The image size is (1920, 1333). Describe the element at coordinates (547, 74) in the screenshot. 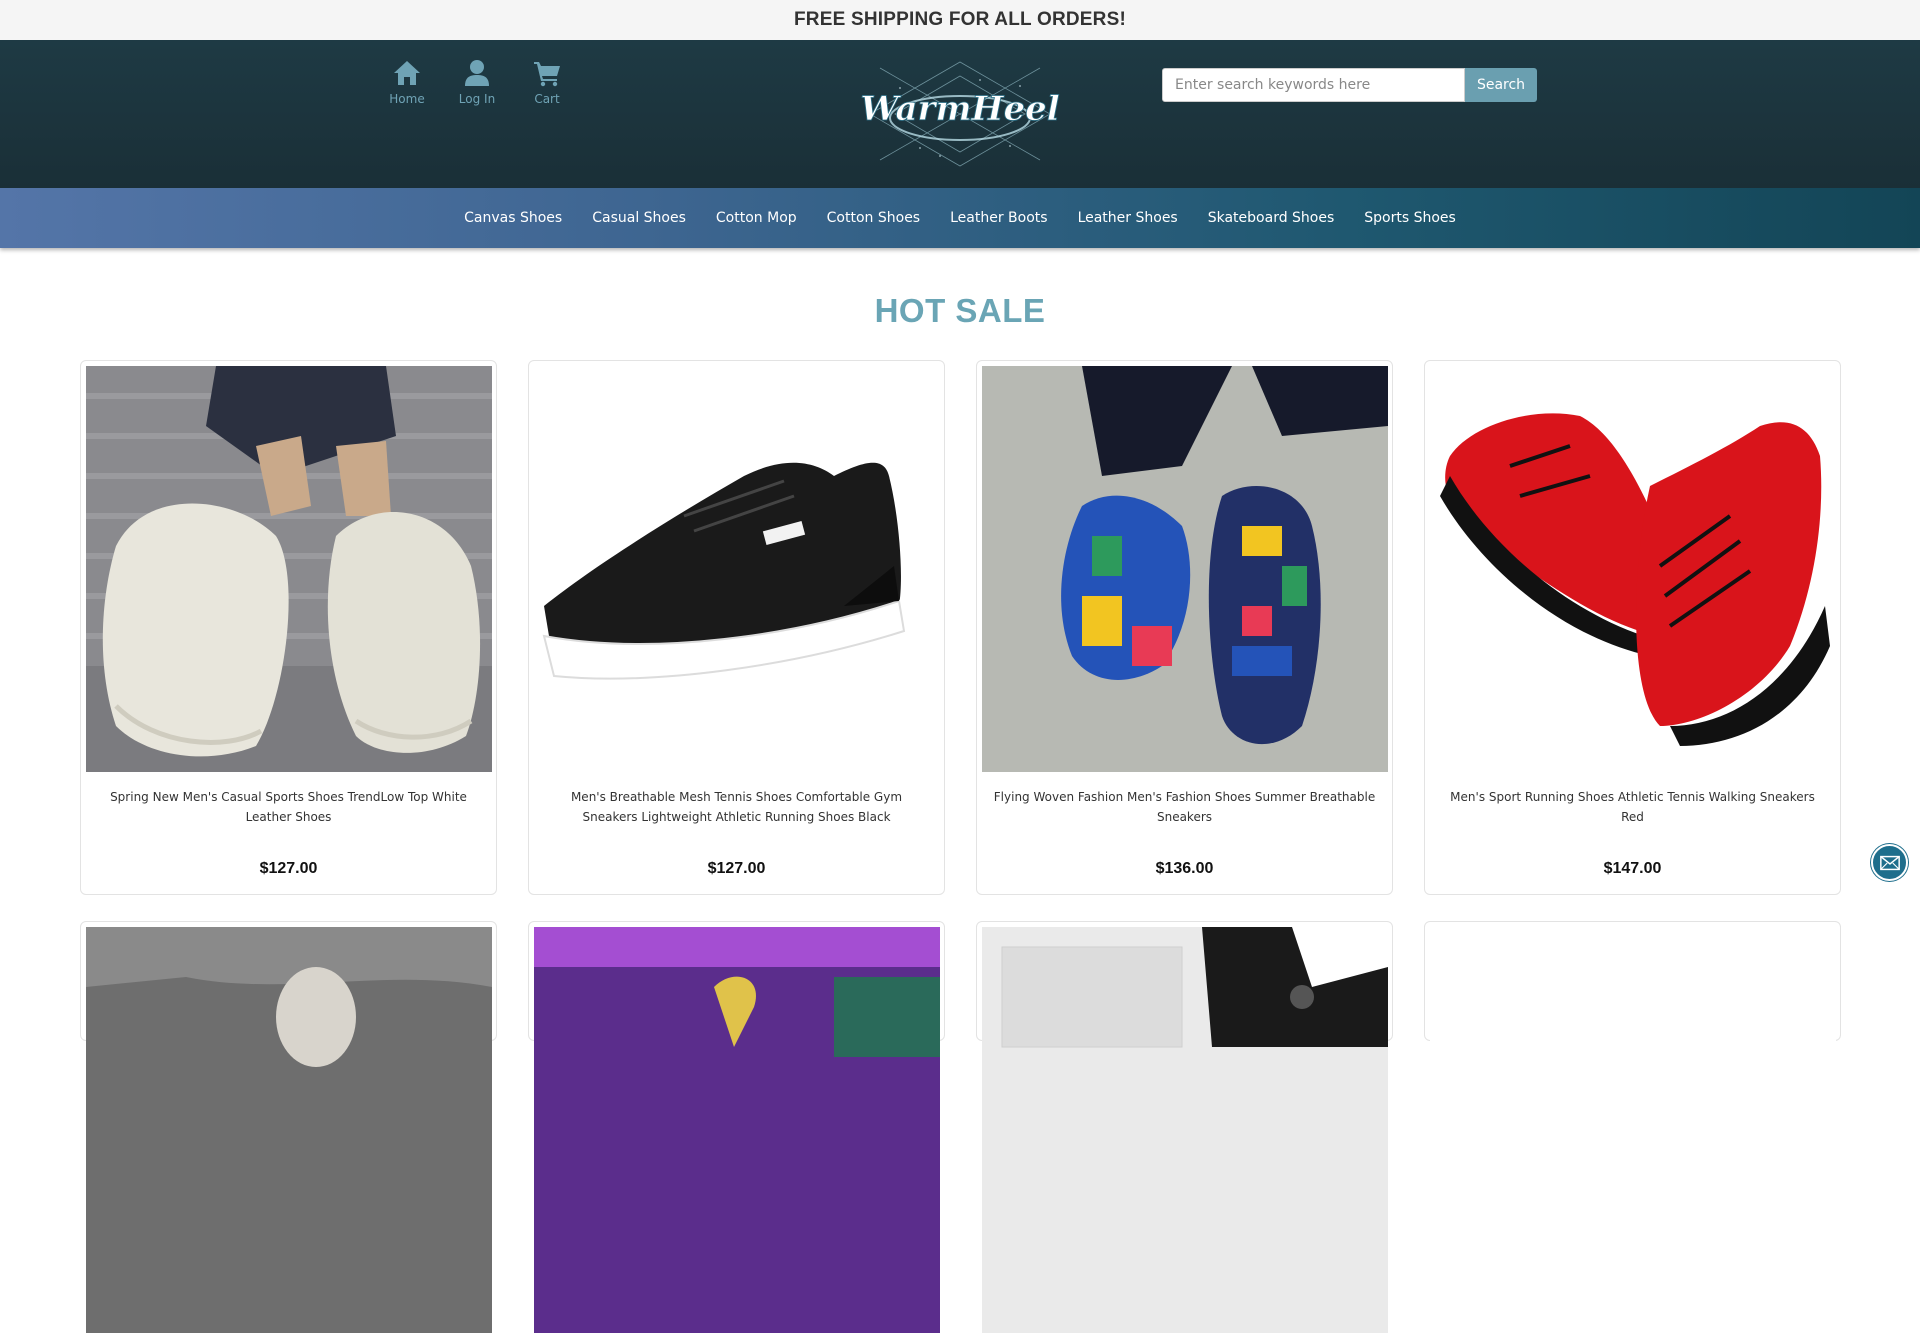

I see `cart-icon` at that location.